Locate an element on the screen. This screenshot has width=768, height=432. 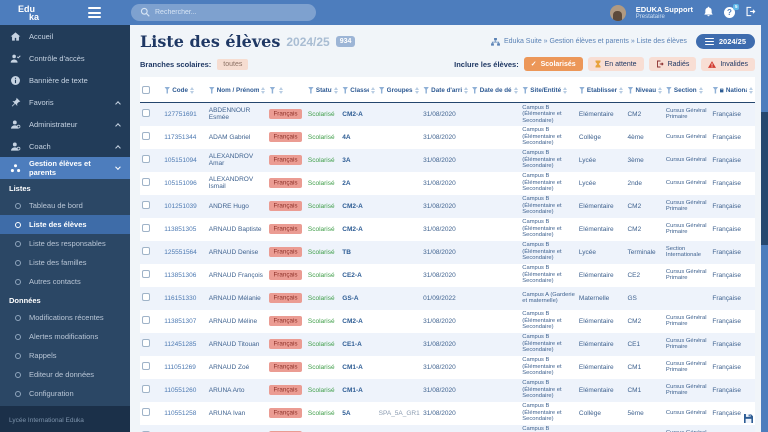
sidebar-subitem: Autres contacts is located at coordinates (65, 281).